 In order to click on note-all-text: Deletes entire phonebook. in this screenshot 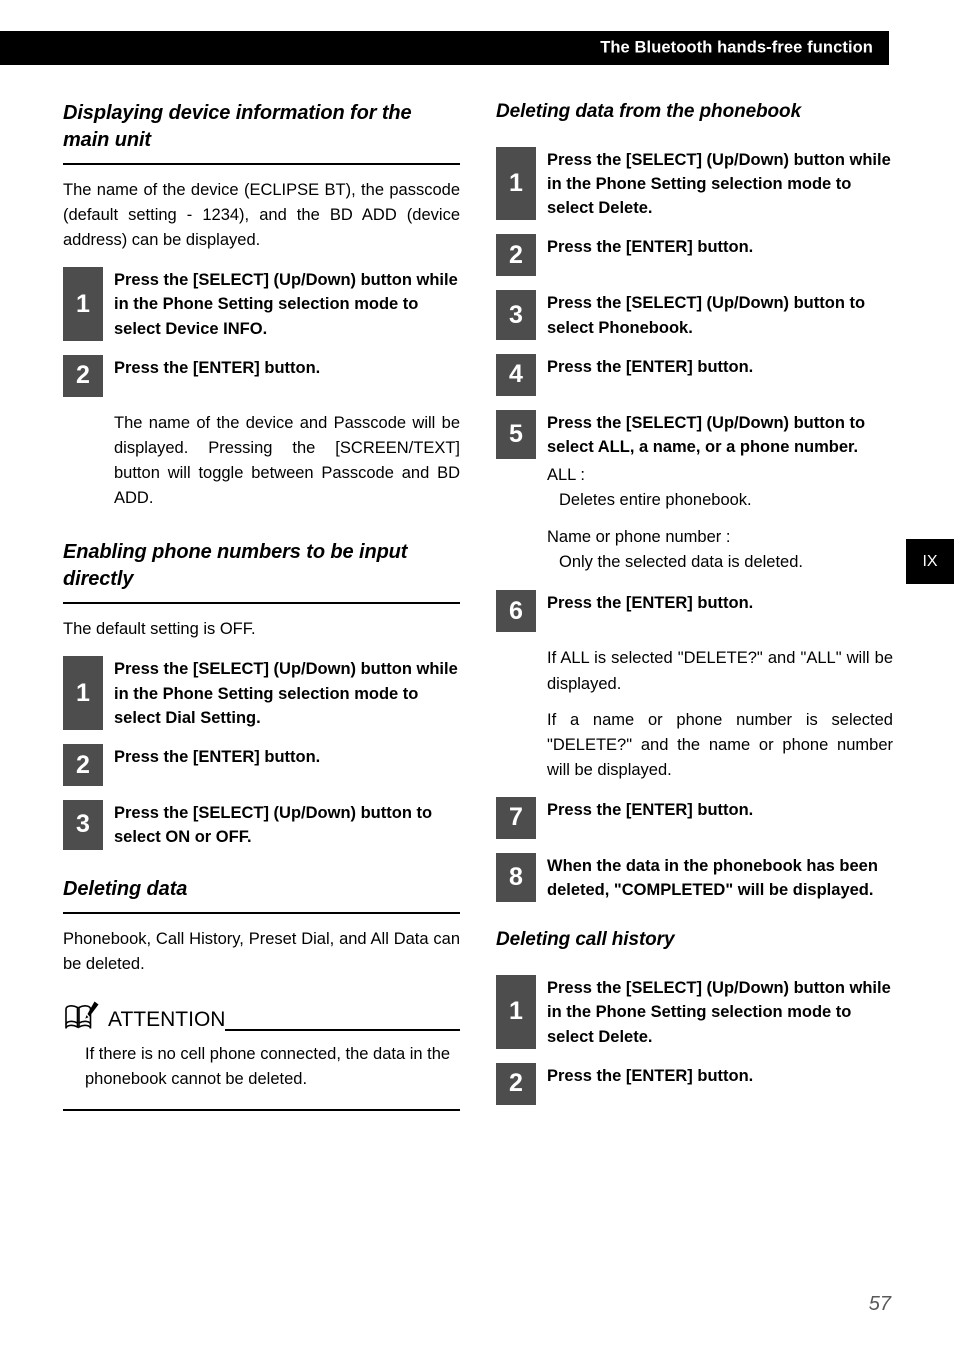, I will do `click(655, 500)`.